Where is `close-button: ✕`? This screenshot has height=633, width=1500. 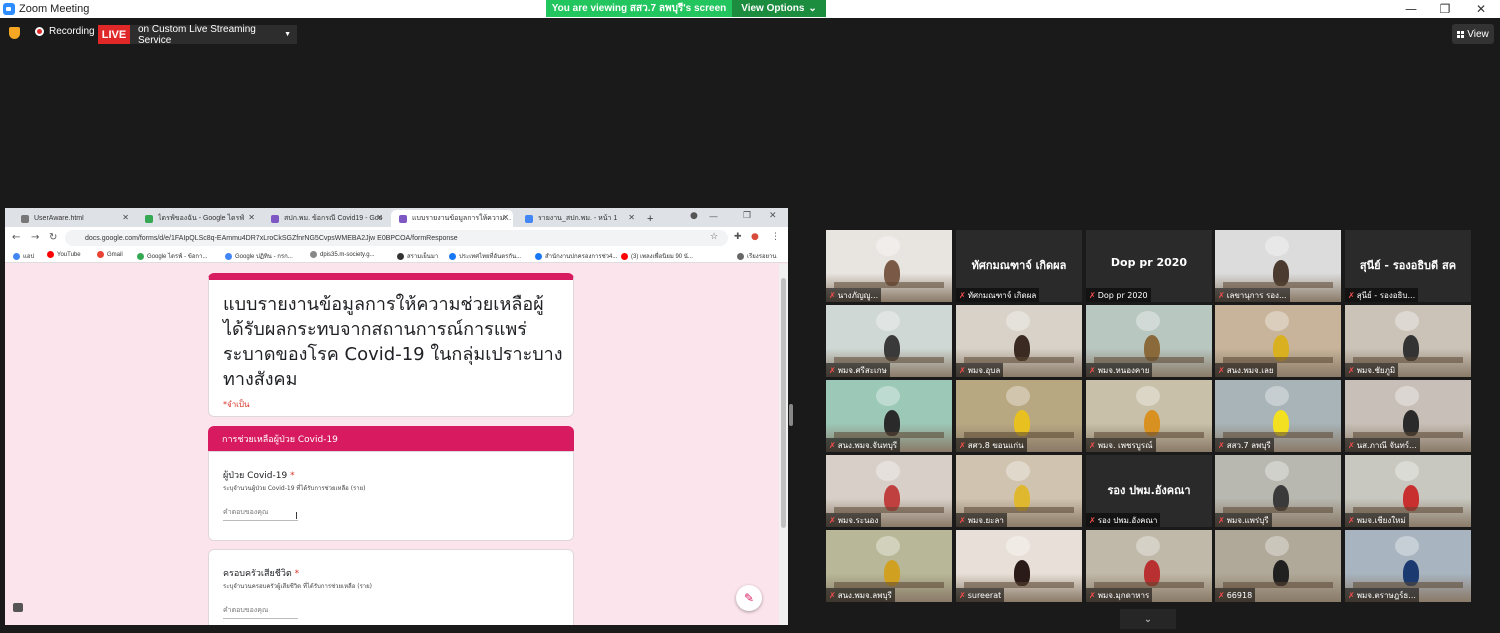 close-button: ✕ is located at coordinates (1481, 9).